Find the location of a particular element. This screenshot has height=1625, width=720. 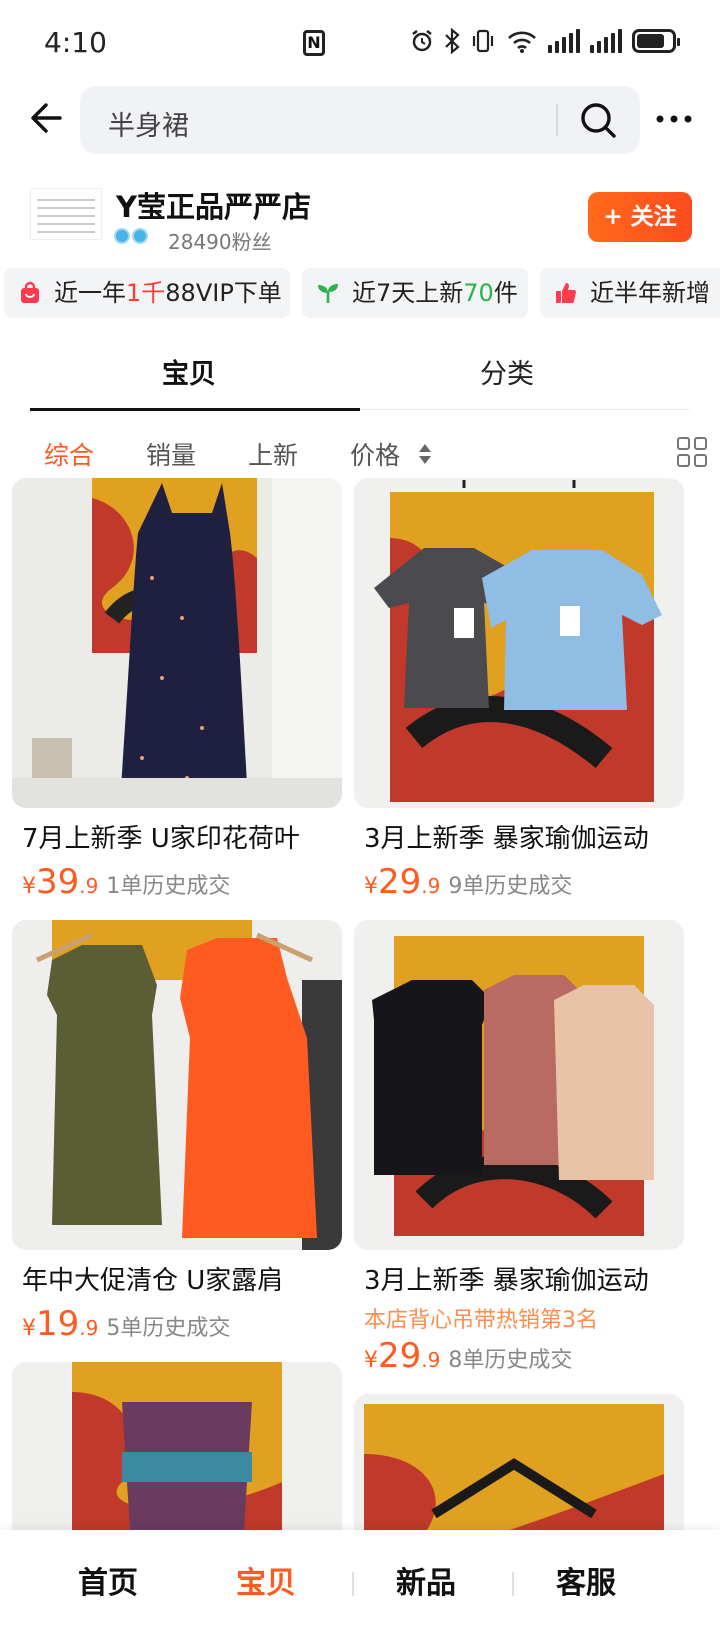

product-title-2: 3月上新季 暴家瑜伽运动 is located at coordinates (529, 836).